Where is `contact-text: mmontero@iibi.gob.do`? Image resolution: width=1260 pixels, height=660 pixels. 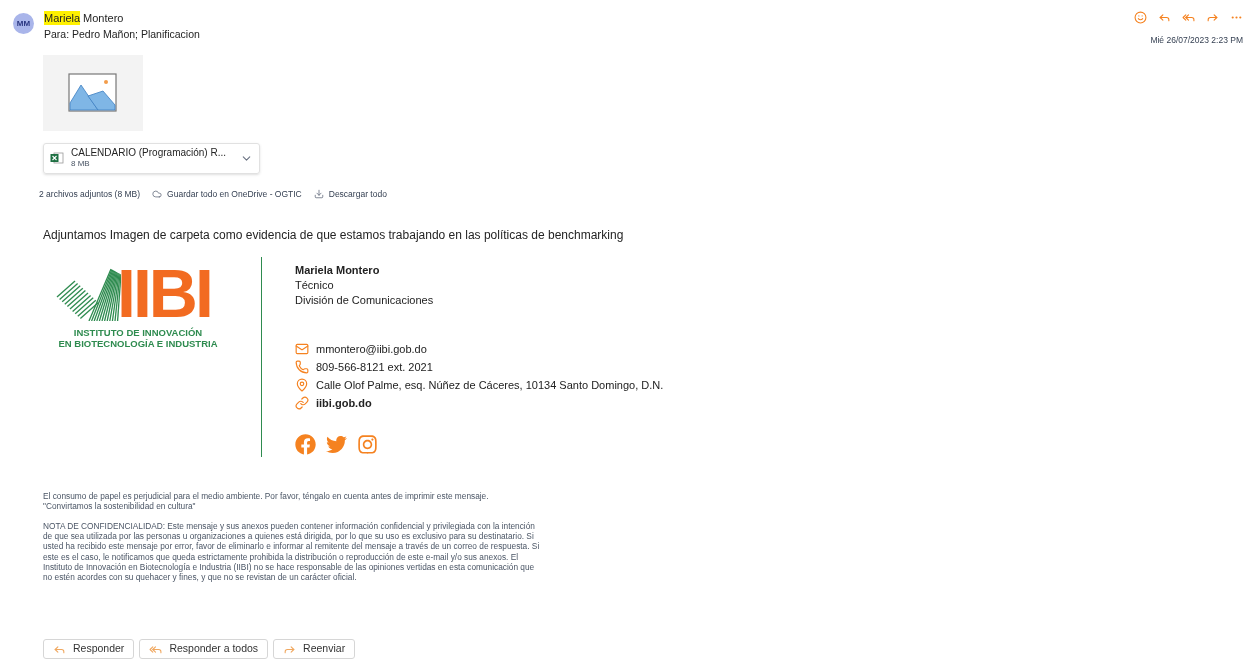
contact-text: mmontero@iibi.gob.do is located at coordinates (371, 349).